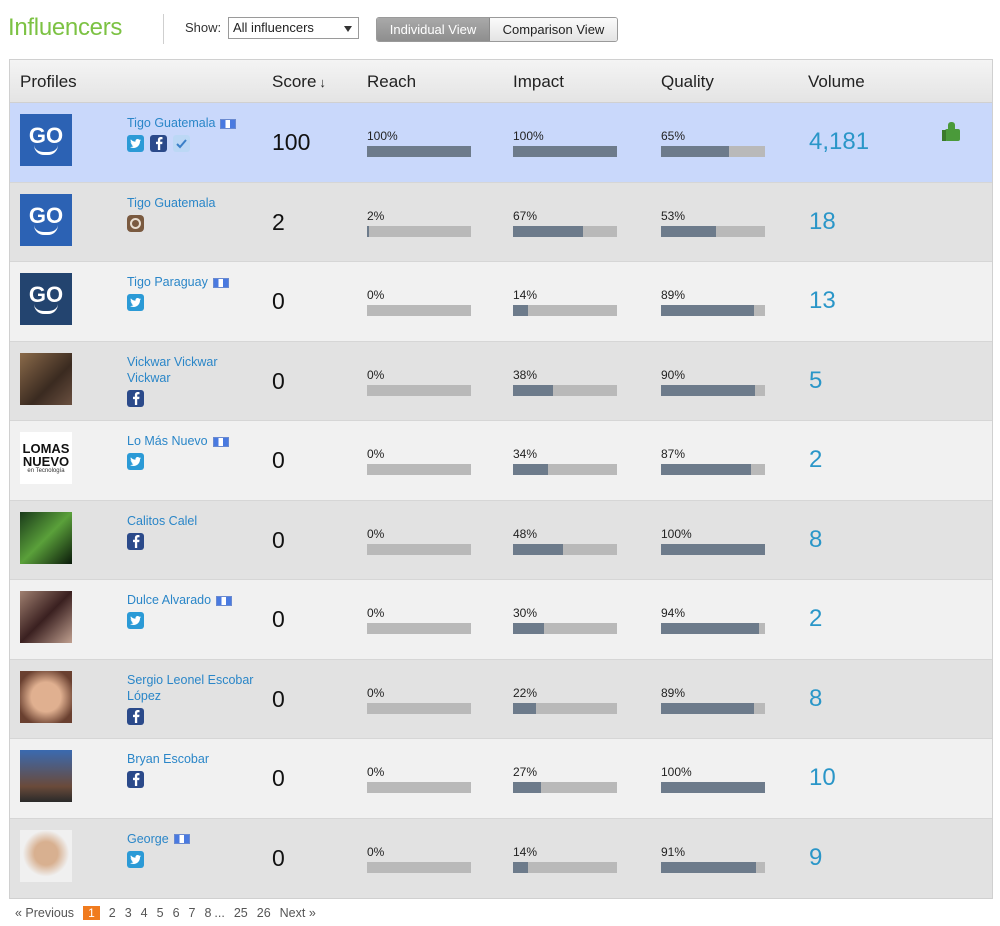 The height and width of the screenshot is (926, 1000). I want to click on page-link: 2, so click(112, 913).